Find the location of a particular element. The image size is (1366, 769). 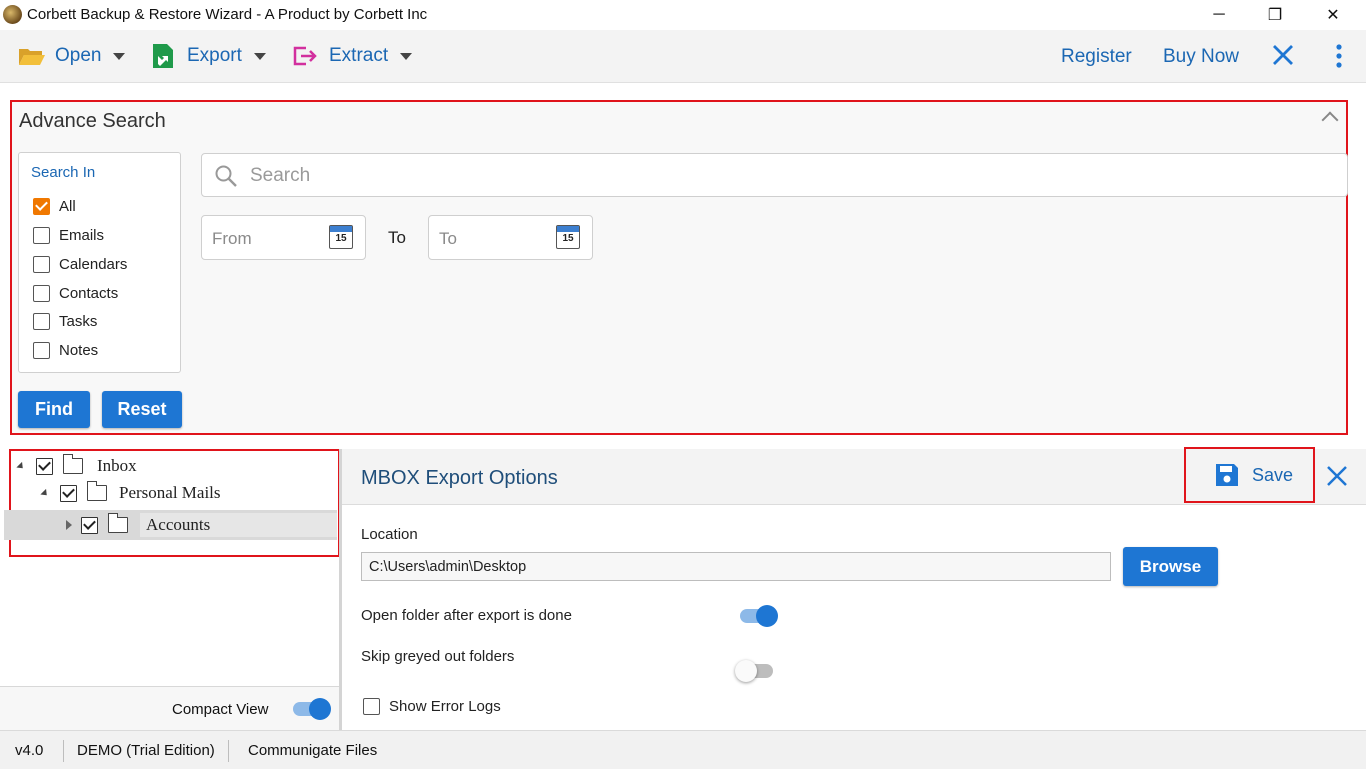

search-in-option-calendars: Calendars is located at coordinates (80, 264).